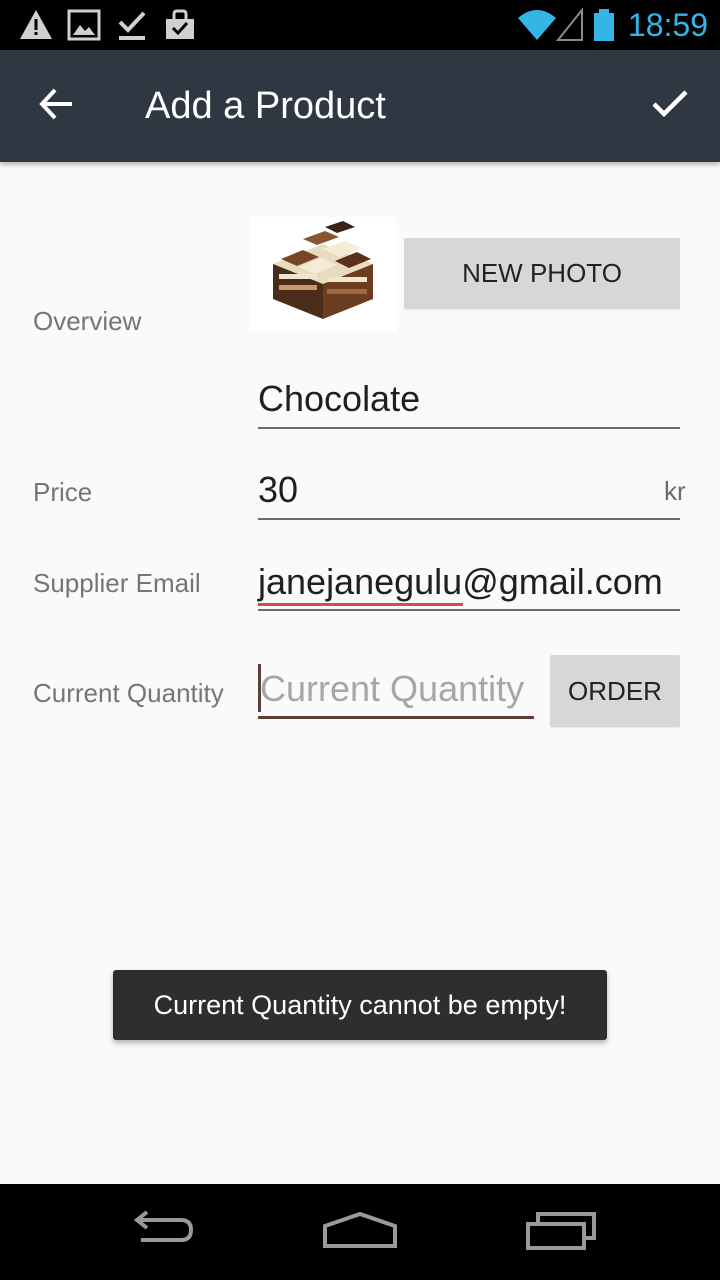 This screenshot has height=1280, width=720. What do you see at coordinates (84, 27) in the screenshot?
I see `image-icon` at bounding box center [84, 27].